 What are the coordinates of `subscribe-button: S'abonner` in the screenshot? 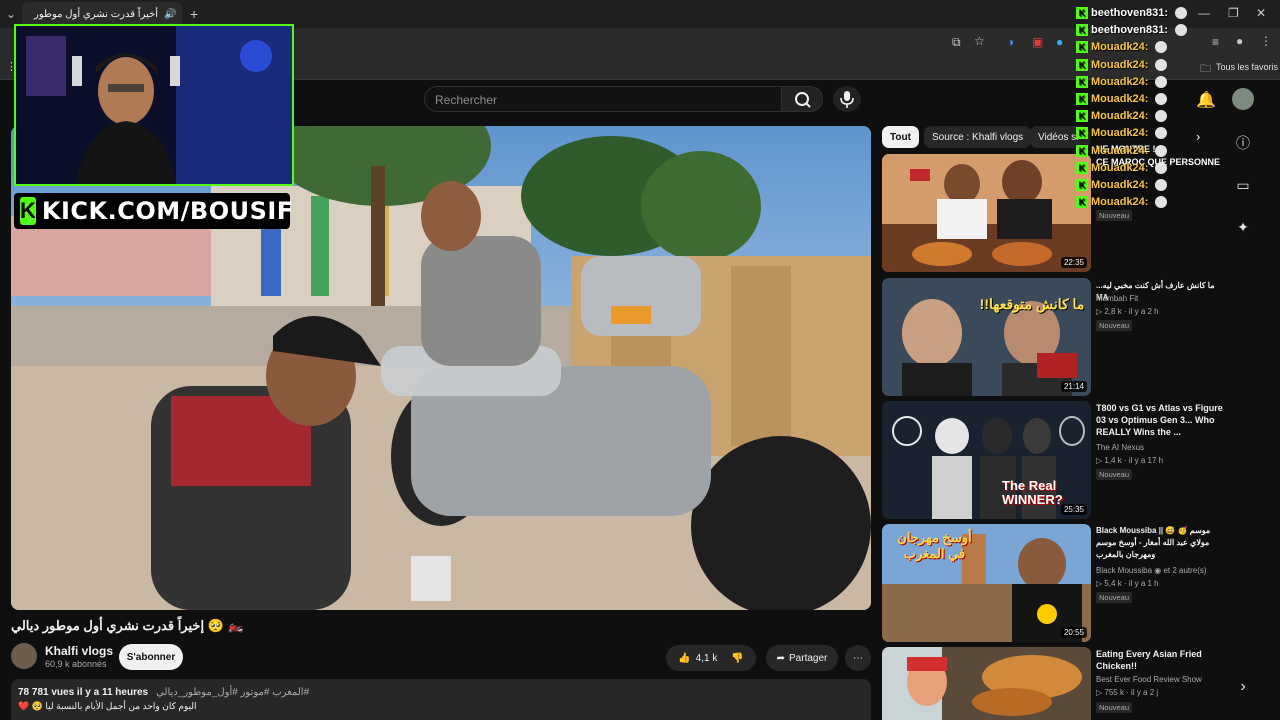 It's located at (151, 657).